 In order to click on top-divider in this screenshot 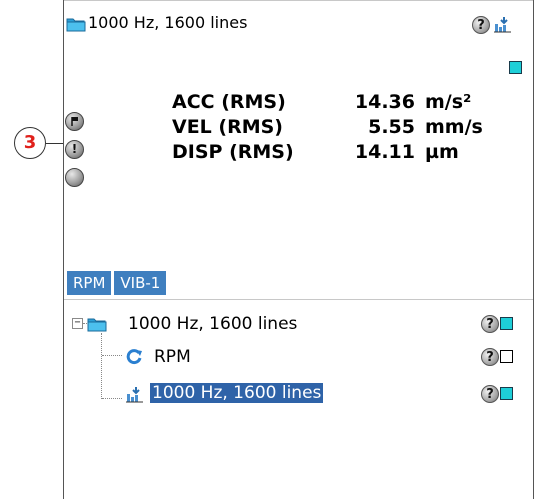, I will do `click(298, 0)`.